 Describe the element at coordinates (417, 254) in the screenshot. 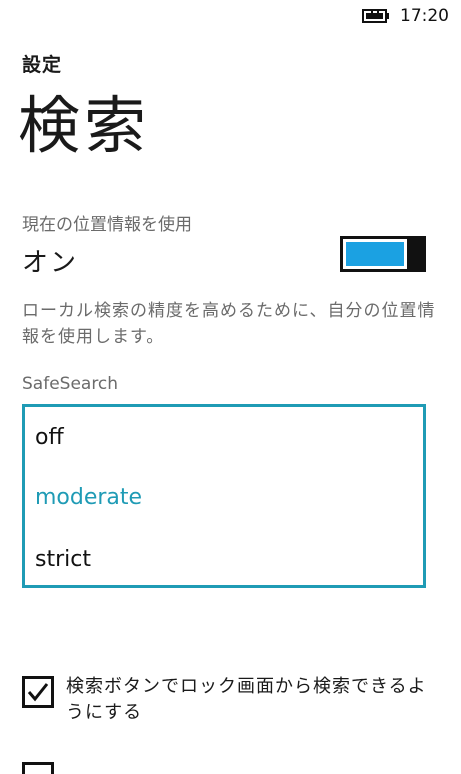

I see `toggle-thumb` at that location.